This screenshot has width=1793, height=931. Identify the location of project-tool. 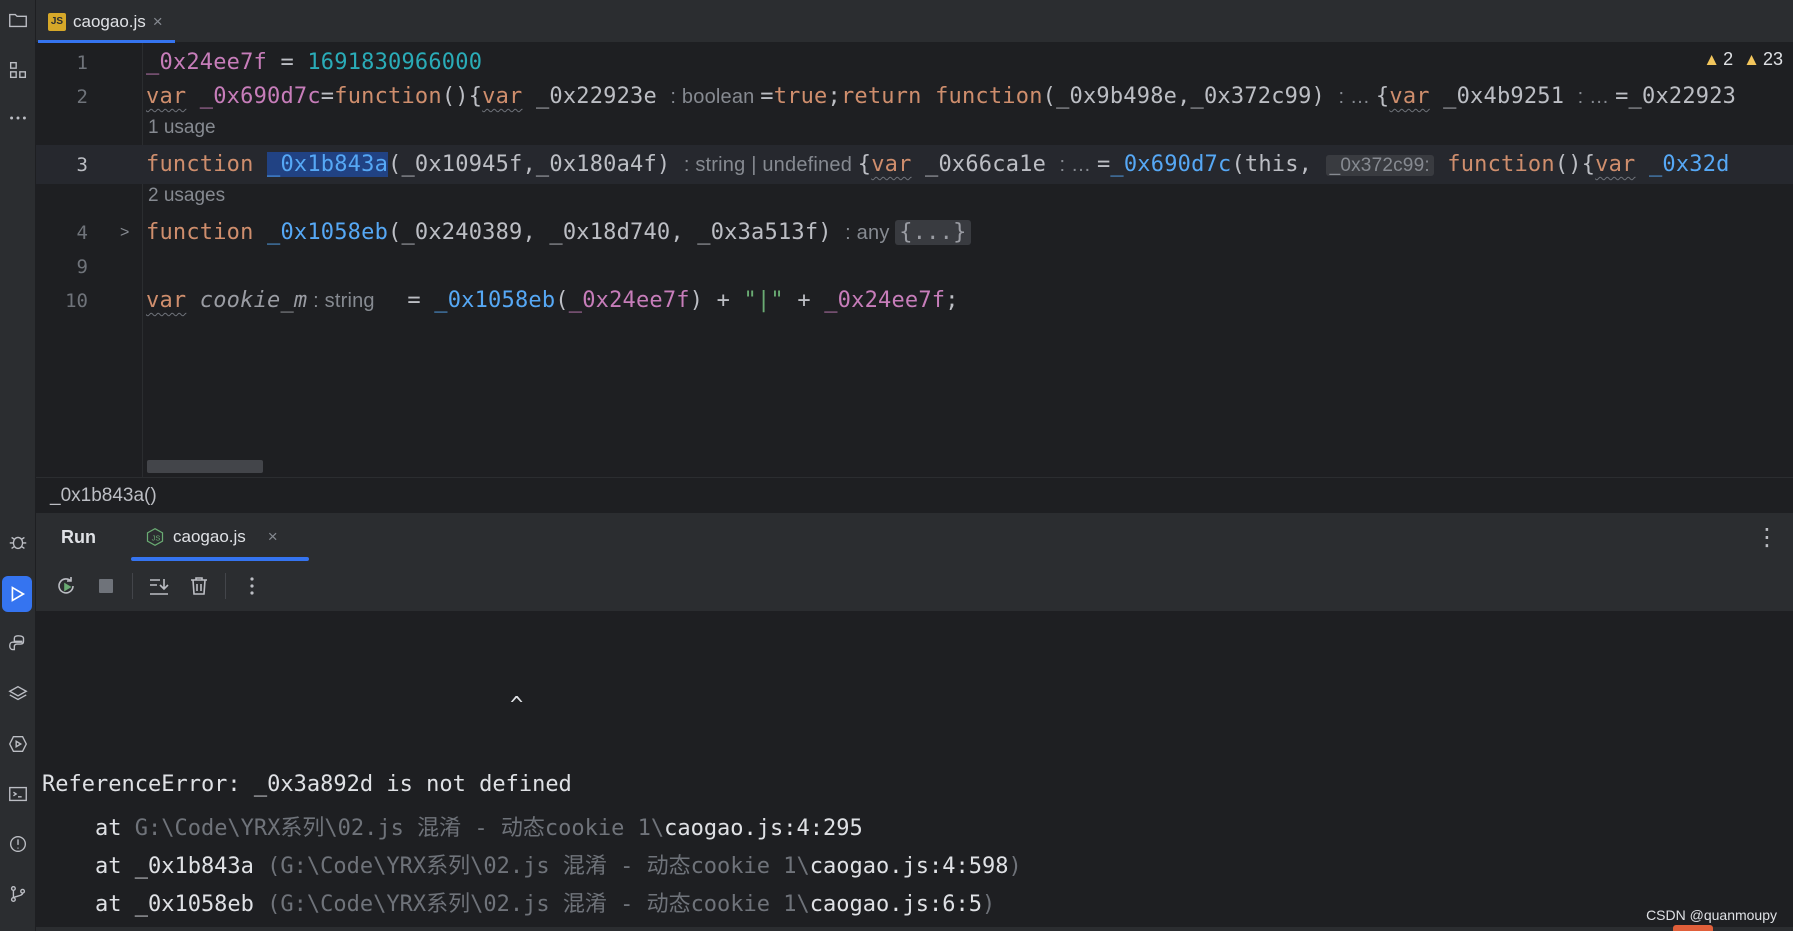
(18, 20).